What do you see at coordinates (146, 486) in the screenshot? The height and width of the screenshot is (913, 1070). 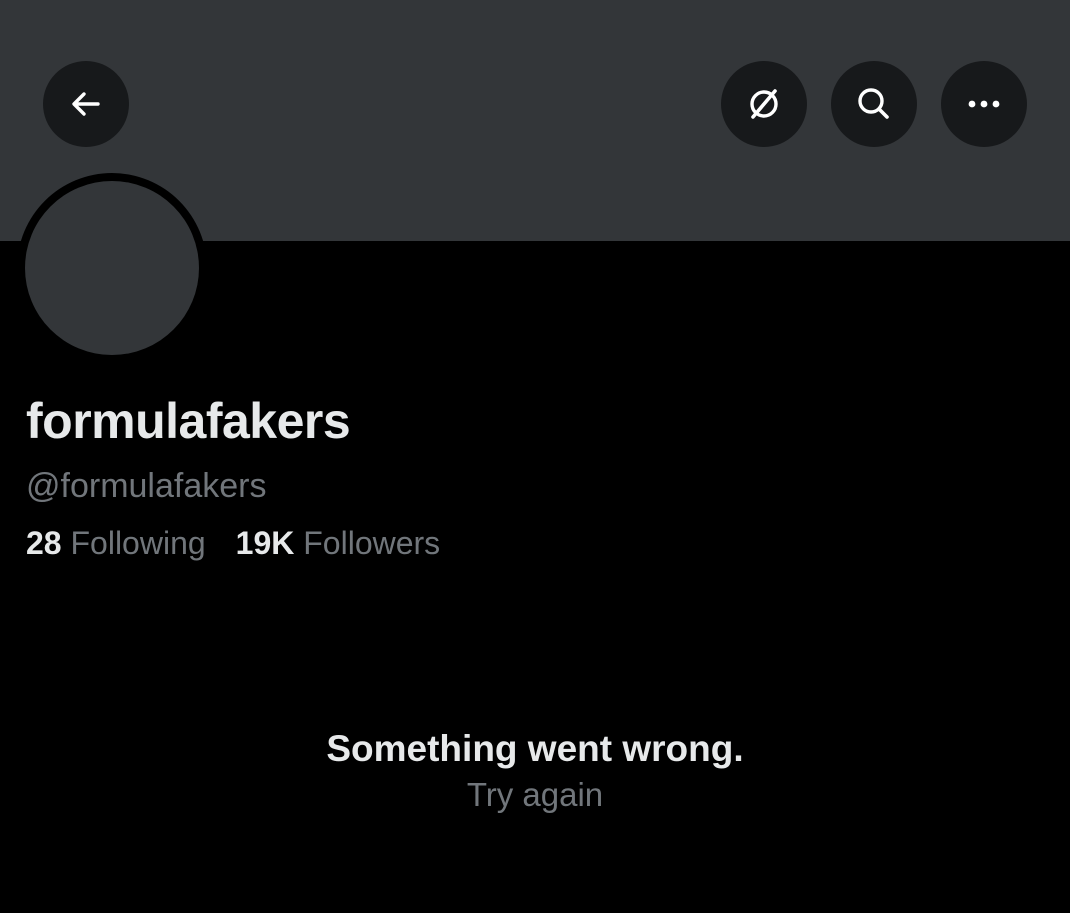 I see `profile-handle: @formulafakers` at bounding box center [146, 486].